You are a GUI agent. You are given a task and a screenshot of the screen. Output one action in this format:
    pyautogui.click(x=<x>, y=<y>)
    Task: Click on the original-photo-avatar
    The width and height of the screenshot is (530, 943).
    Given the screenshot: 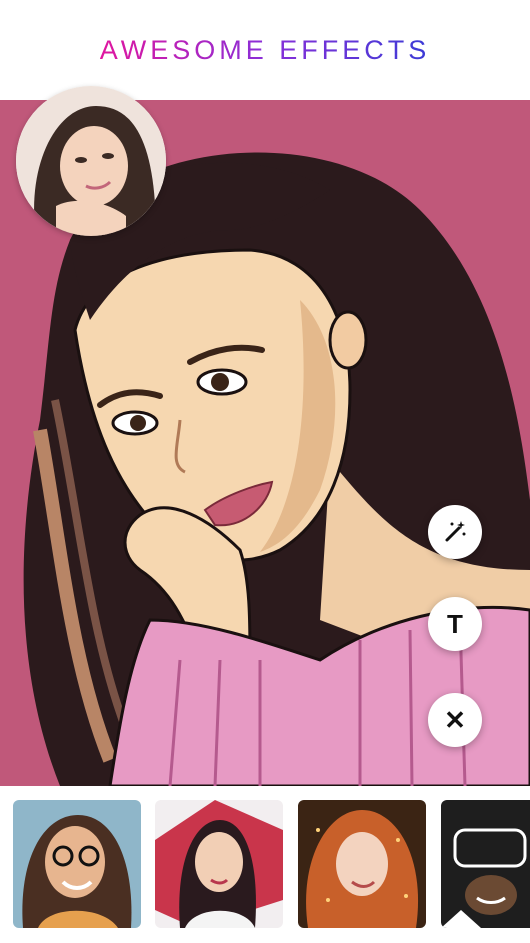 What is the action you would take?
    pyautogui.click(x=91, y=161)
    